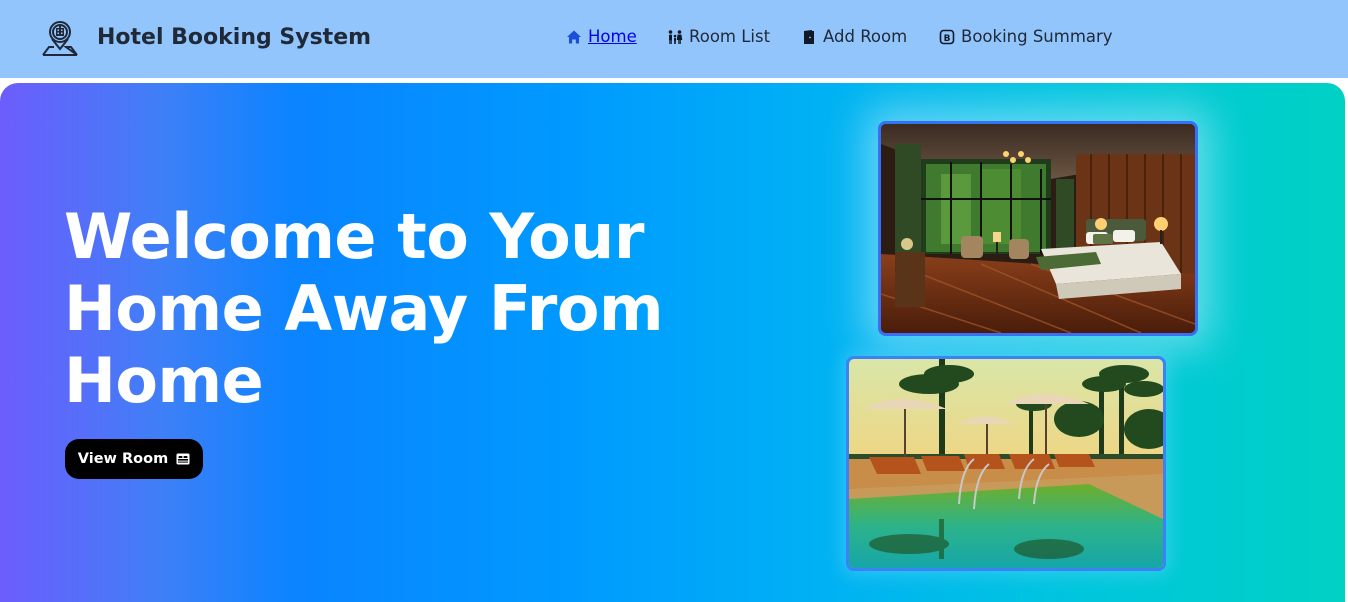 The height and width of the screenshot is (602, 1348). I want to click on svg-text: B, so click(947, 39).